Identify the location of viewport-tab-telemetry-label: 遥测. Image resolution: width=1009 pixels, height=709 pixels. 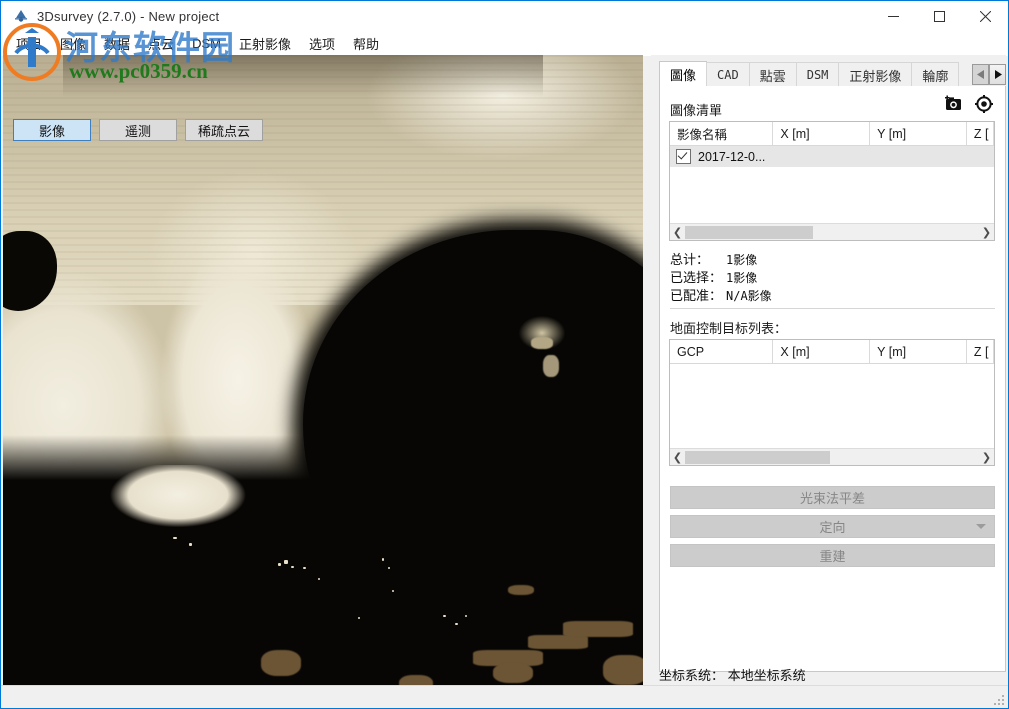
(137, 131).